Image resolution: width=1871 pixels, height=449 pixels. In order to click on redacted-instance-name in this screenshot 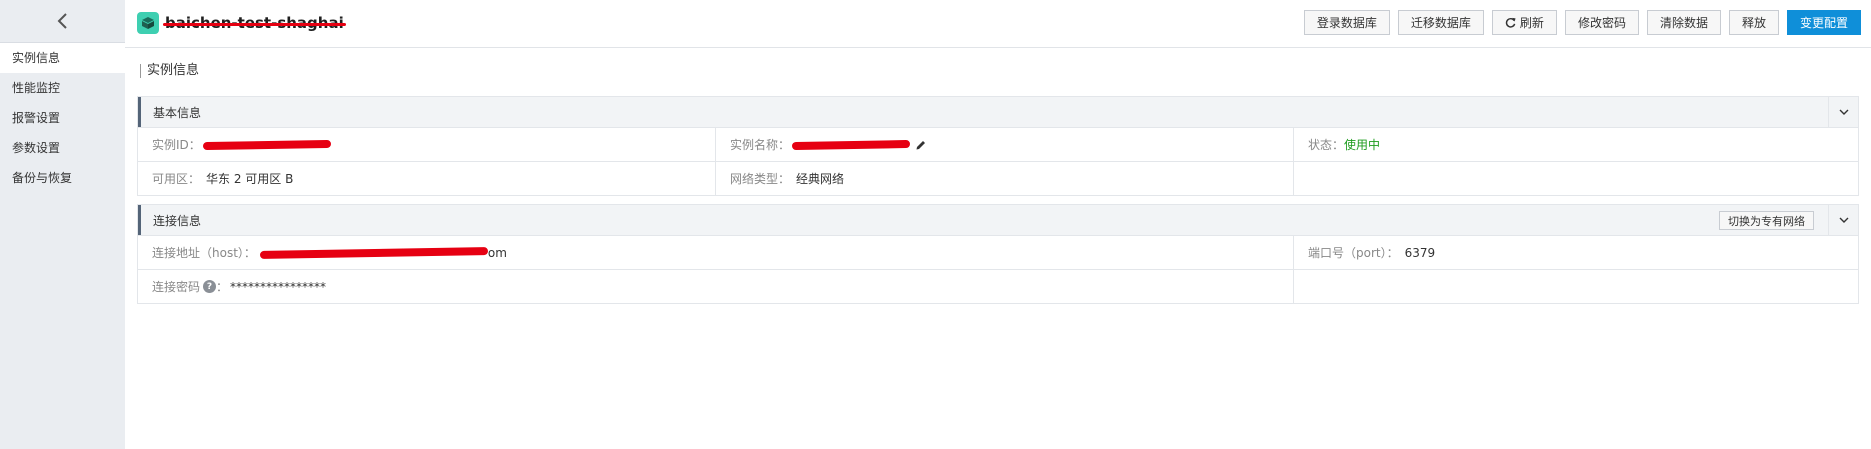, I will do `click(851, 144)`.